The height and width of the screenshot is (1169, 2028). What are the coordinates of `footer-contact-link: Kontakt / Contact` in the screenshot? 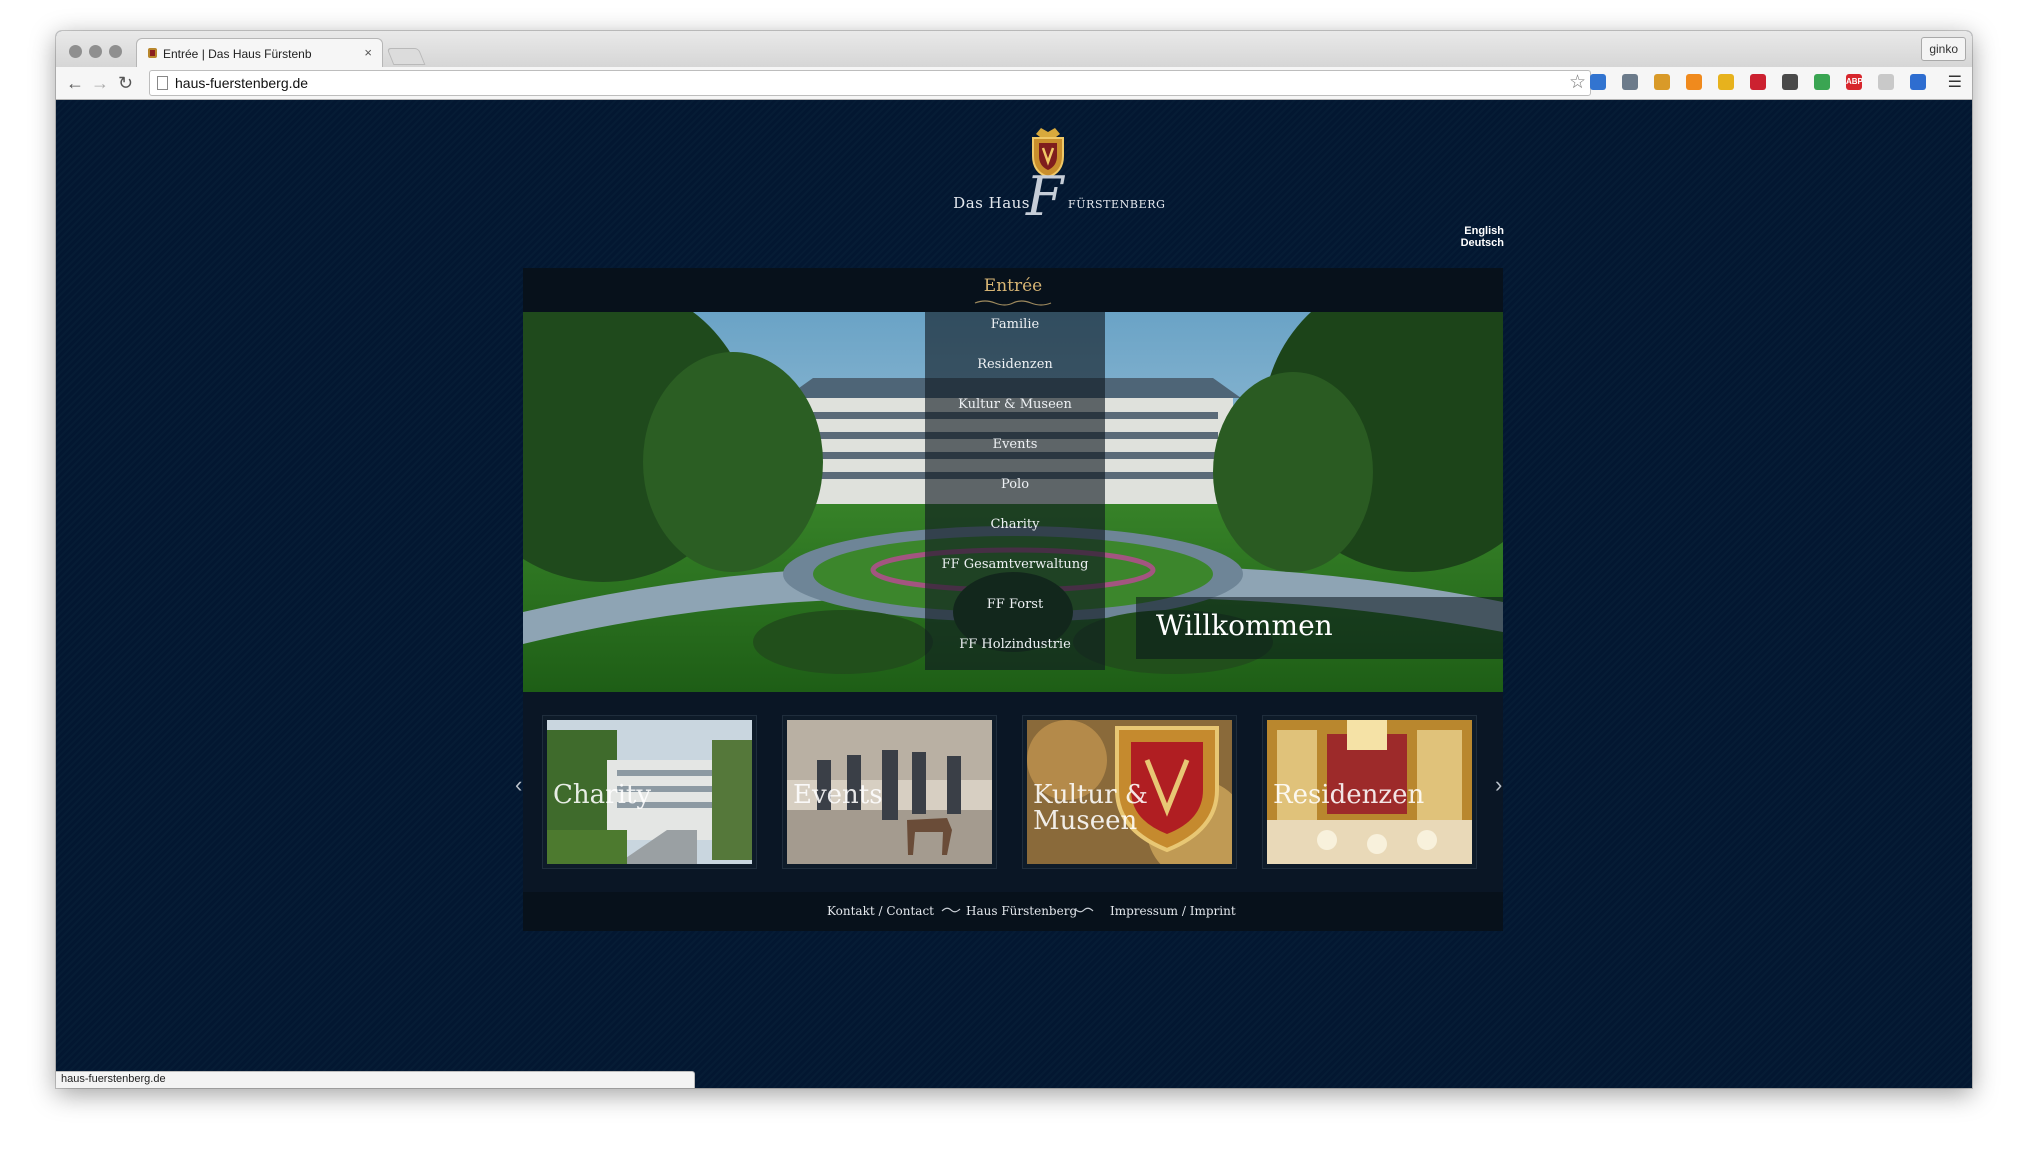 It's located at (880, 911).